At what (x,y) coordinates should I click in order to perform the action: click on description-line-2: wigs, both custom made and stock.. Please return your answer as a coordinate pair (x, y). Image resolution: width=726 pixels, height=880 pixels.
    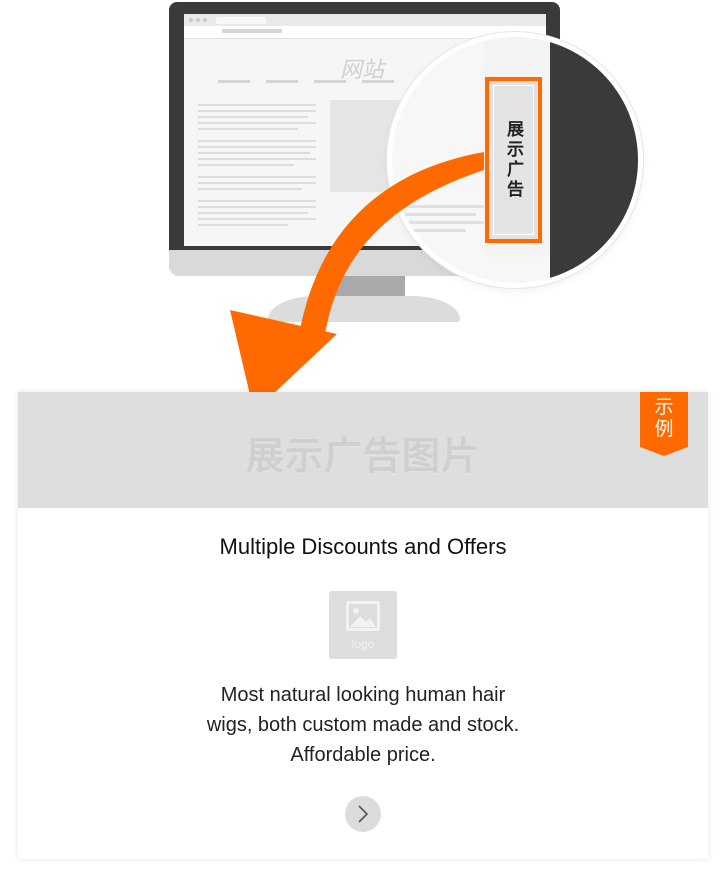
    Looking at the image, I should click on (363, 725).